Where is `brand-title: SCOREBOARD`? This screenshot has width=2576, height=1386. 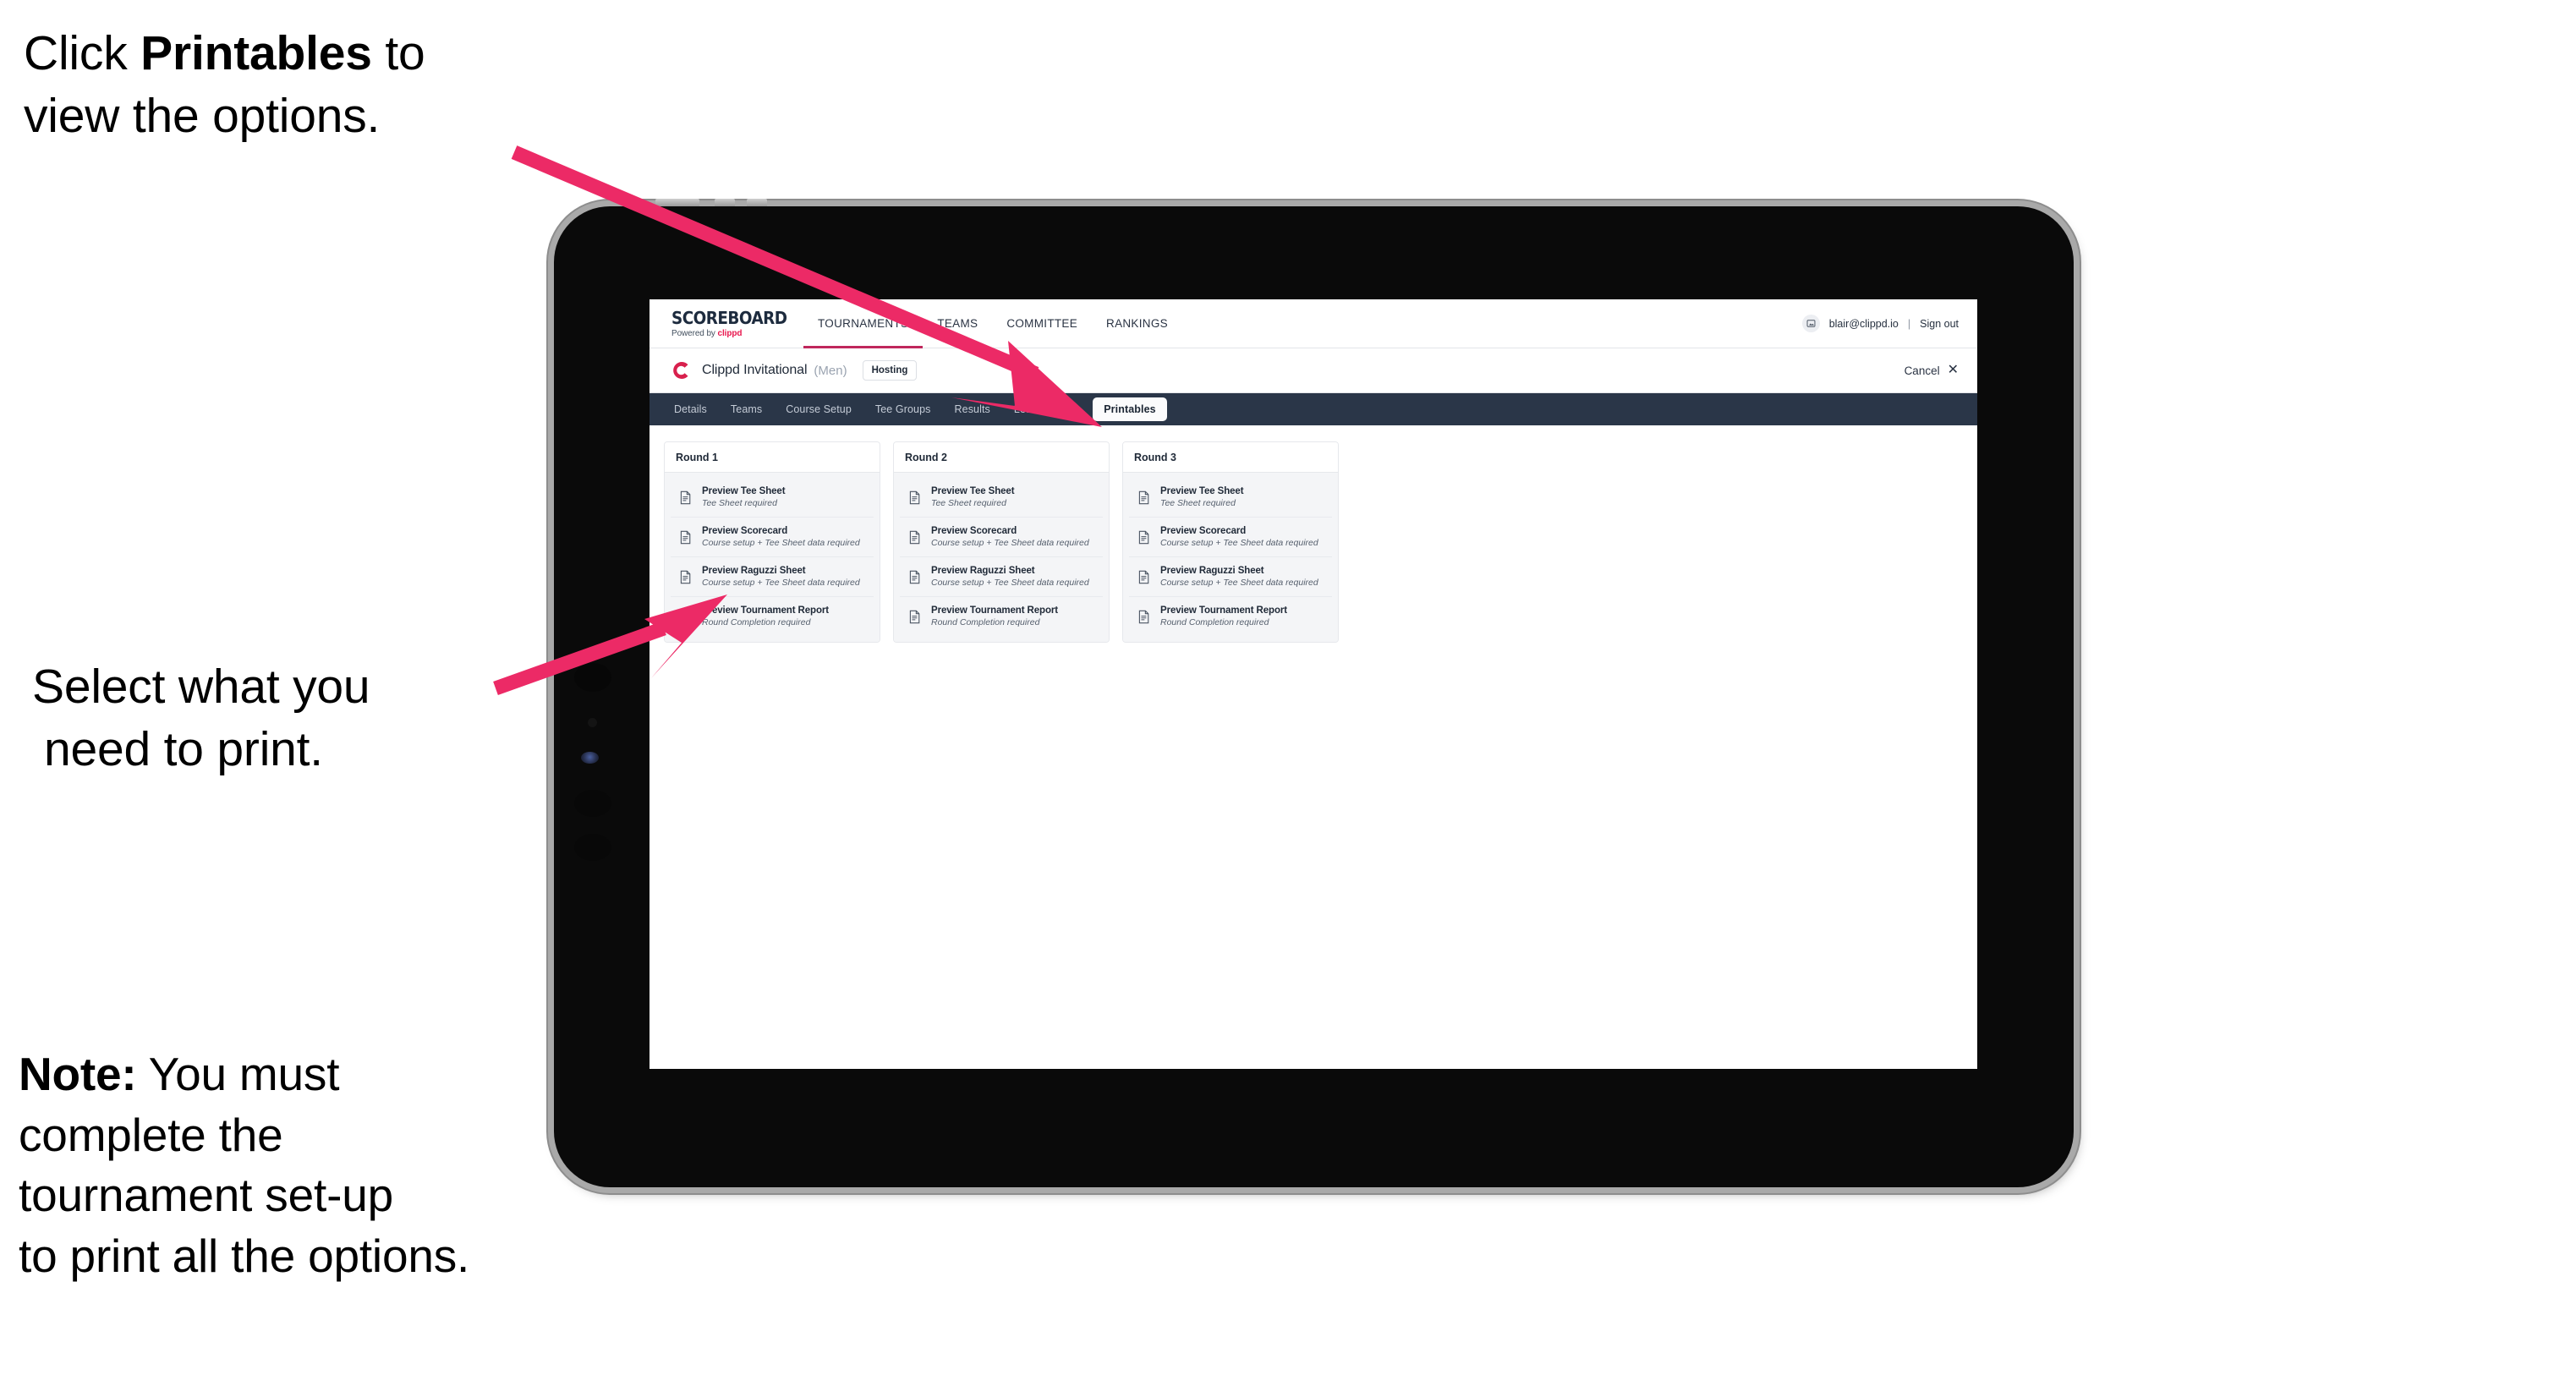
brand-title: SCOREBOARD is located at coordinates (729, 317).